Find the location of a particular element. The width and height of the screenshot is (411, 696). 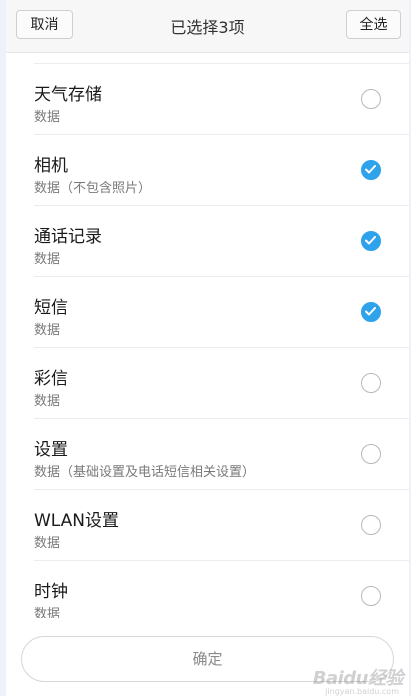

watermark-url: jingyan.baidu.com is located at coordinates (362, 691).